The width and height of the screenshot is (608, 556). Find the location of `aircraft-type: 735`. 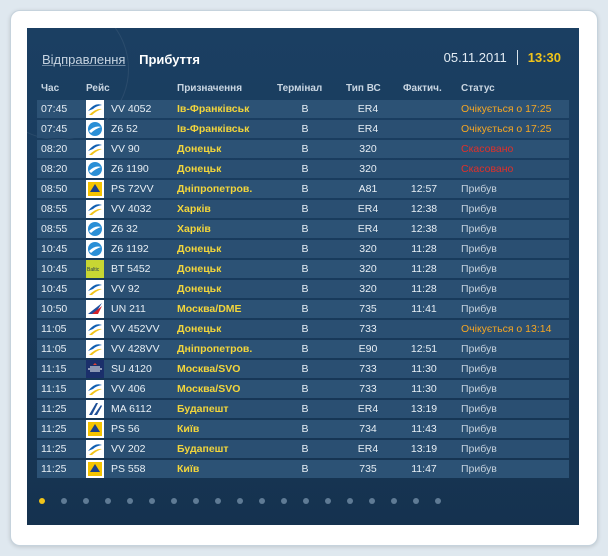

aircraft-type: 735 is located at coordinates (368, 469).